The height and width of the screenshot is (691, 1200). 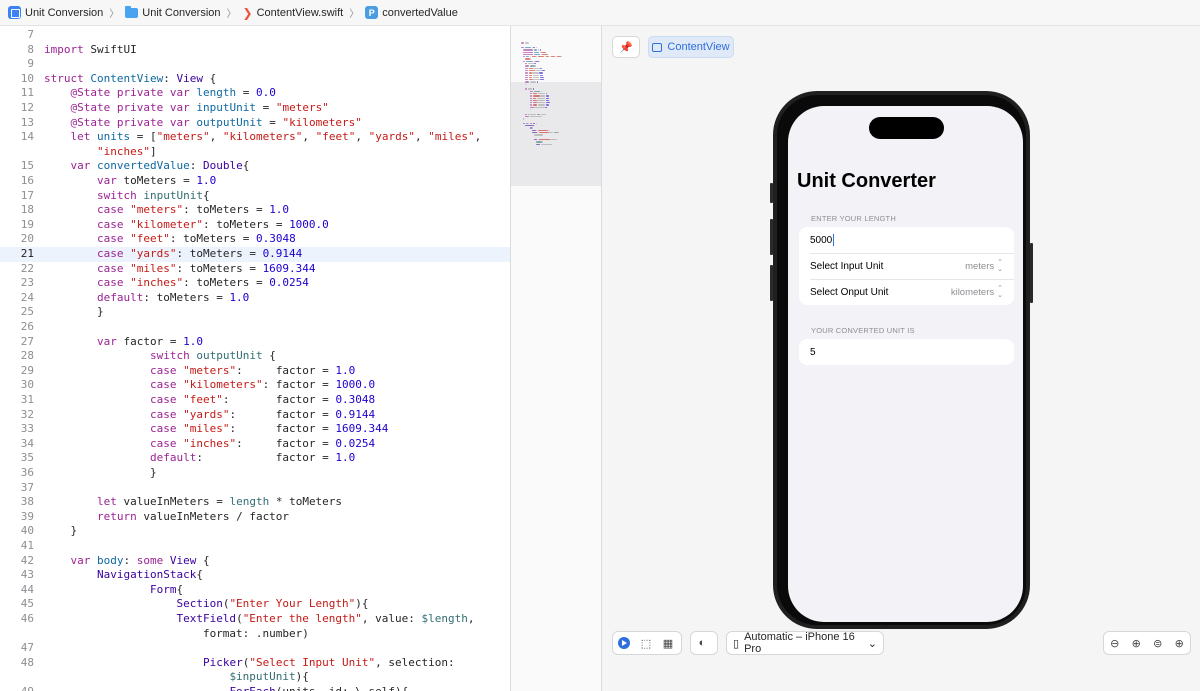 I want to click on code-line: 32 case "yards": factor = 0.9144, so click(x=255, y=415).